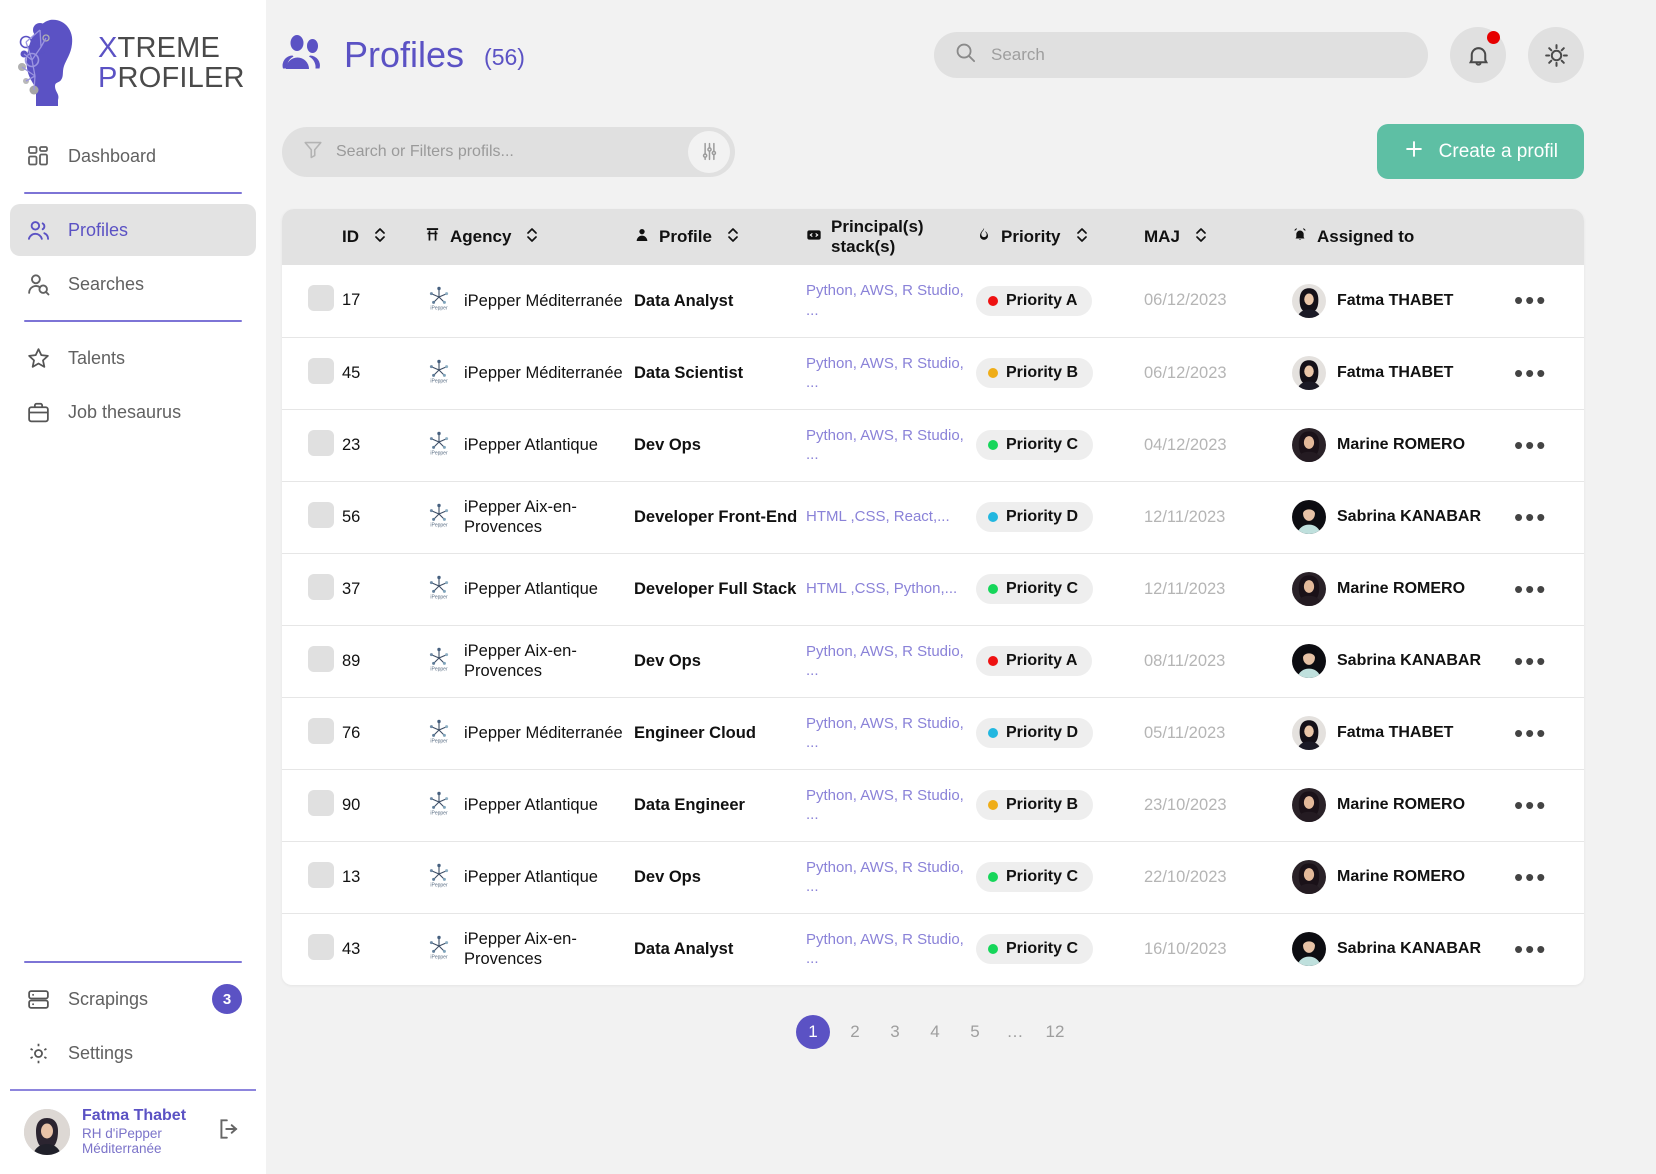 This screenshot has height=1174, width=1656. I want to click on pagination-page: 12, so click(1055, 1032).